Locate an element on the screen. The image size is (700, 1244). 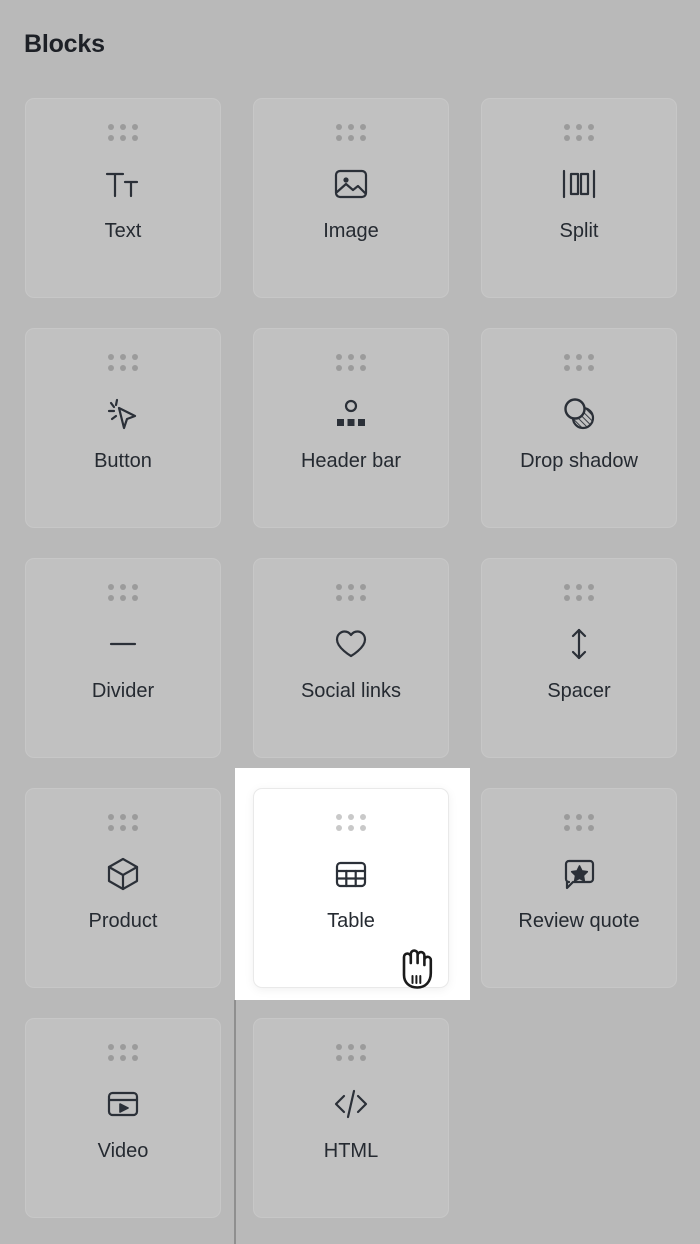
block-card-table: Table is located at coordinates (351, 888).